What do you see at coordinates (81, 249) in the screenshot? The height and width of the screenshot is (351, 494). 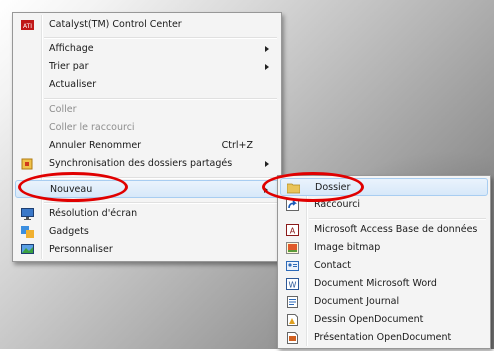 I see `menu-item-label: Personnaliser` at bounding box center [81, 249].